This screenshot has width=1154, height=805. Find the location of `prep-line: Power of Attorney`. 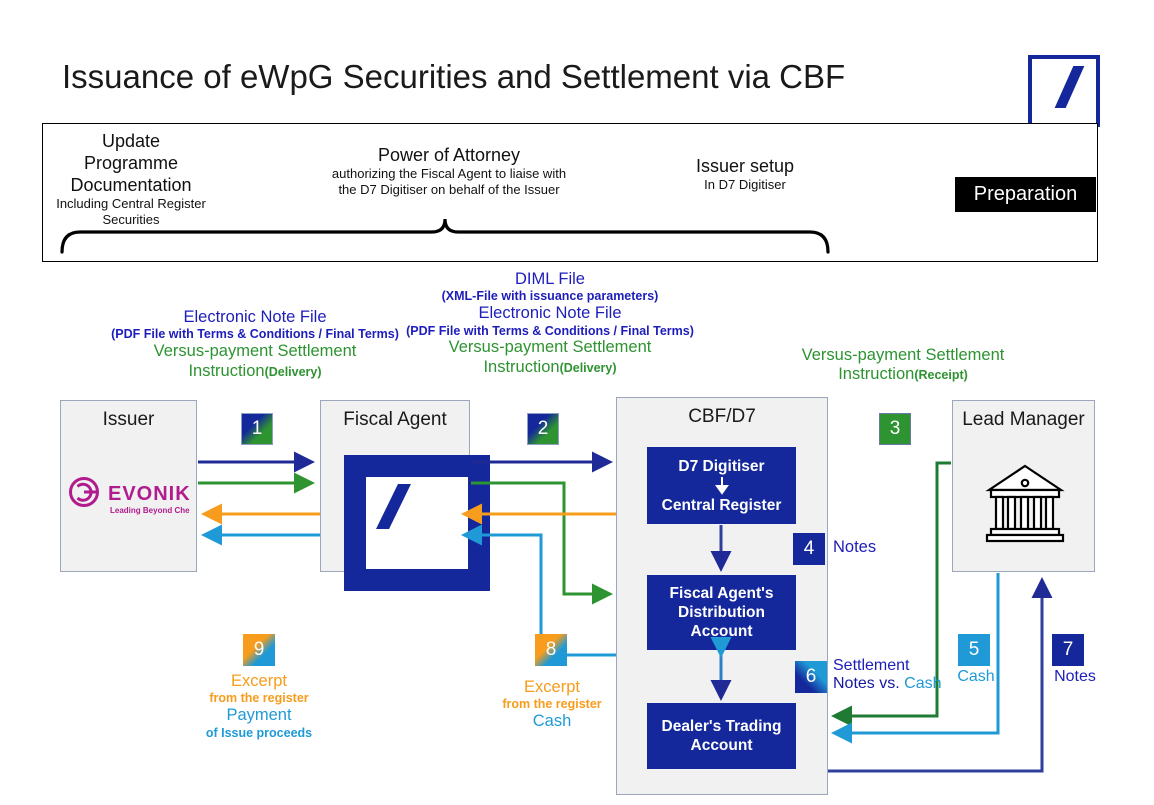

prep-line: Power of Attorney is located at coordinates (449, 155).